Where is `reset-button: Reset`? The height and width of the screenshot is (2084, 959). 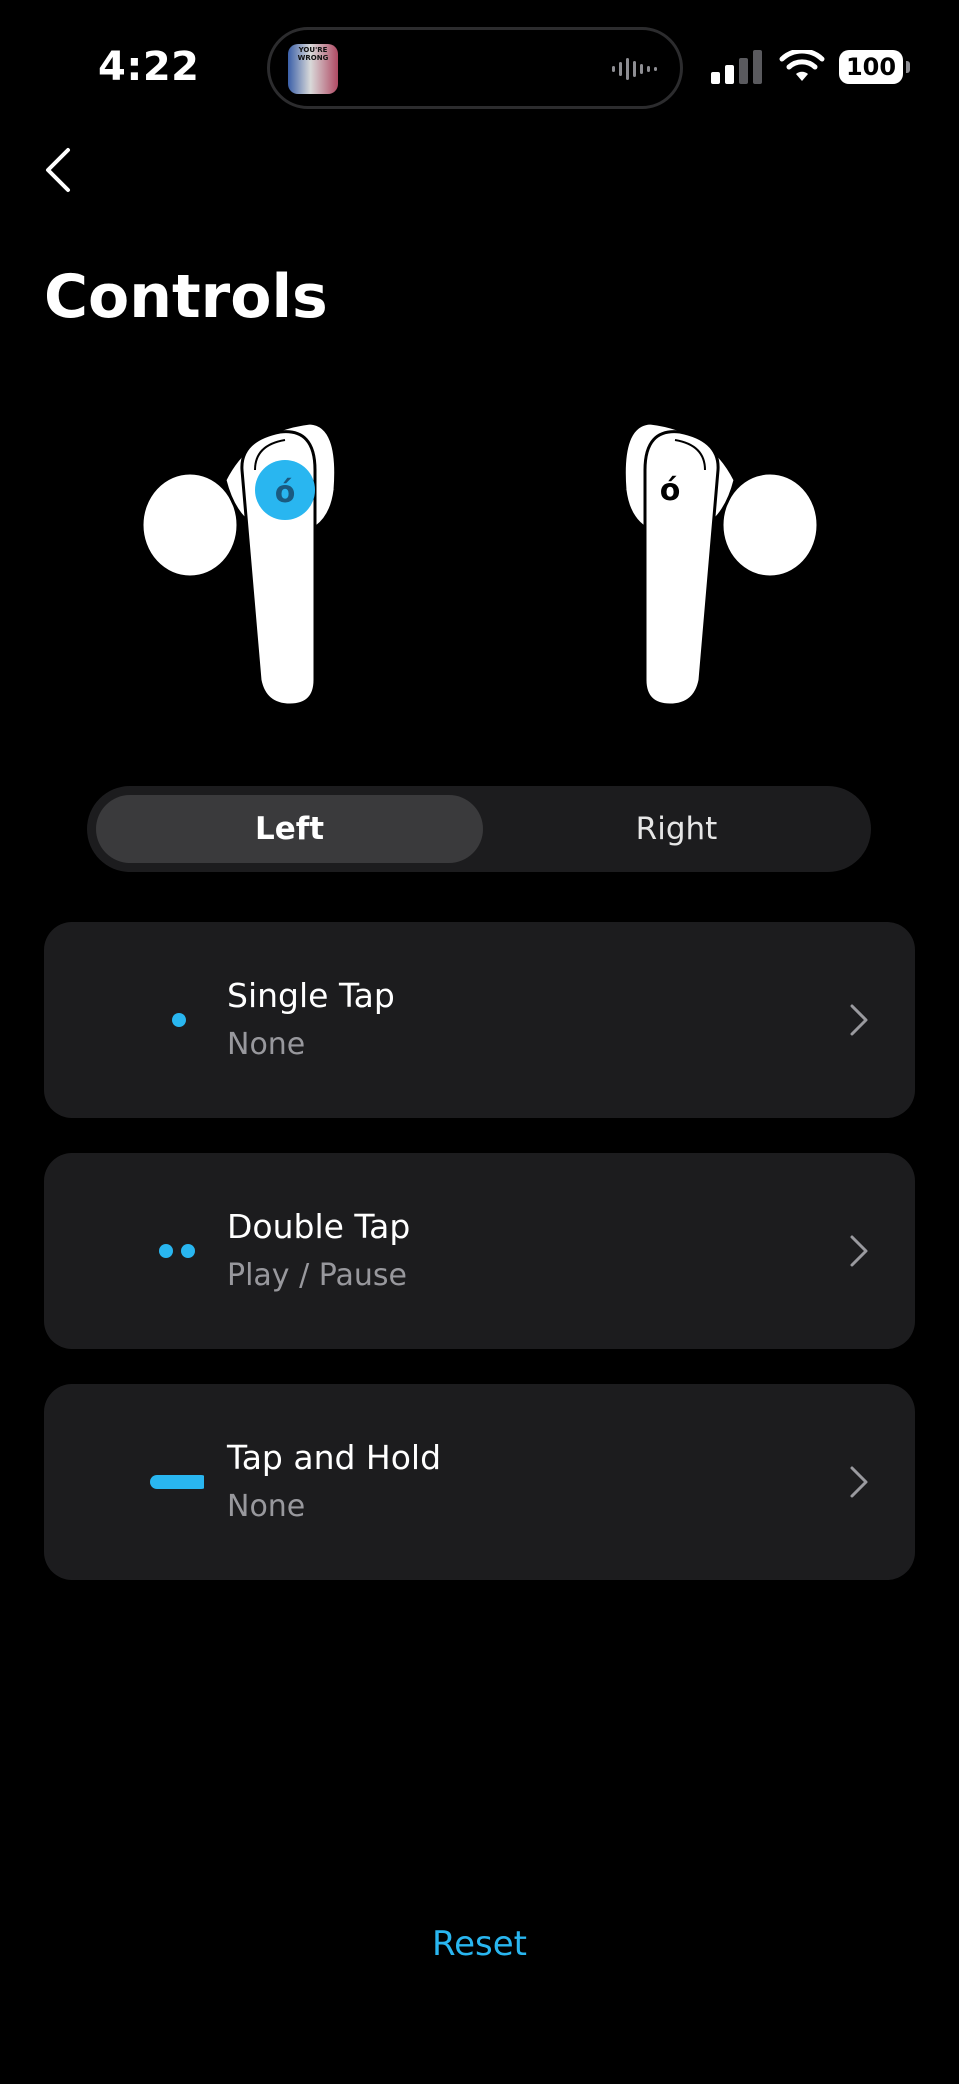
reset-button: Reset is located at coordinates (479, 1944).